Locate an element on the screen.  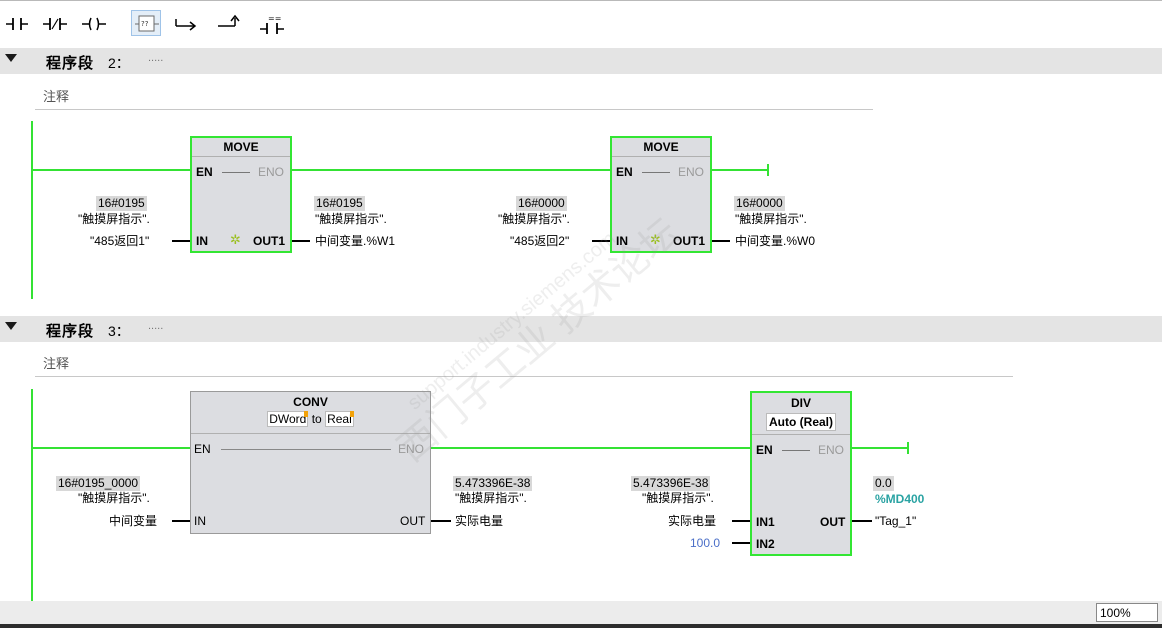
out-value: 16#0195 is located at coordinates (339, 203).